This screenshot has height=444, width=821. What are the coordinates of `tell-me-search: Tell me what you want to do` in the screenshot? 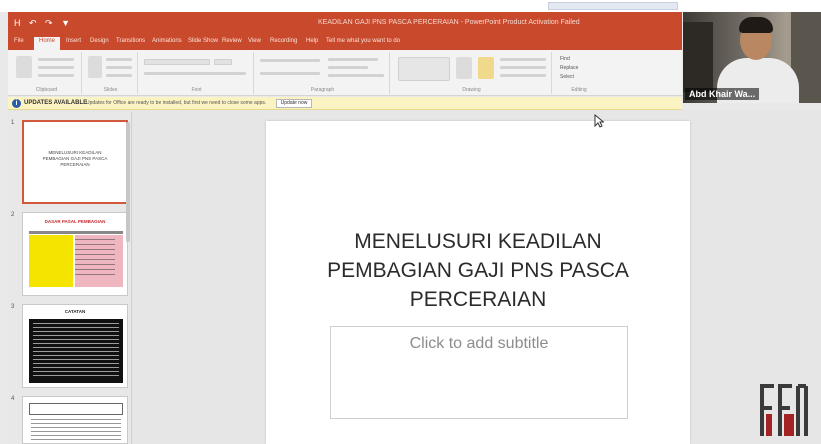 It's located at (363, 41).